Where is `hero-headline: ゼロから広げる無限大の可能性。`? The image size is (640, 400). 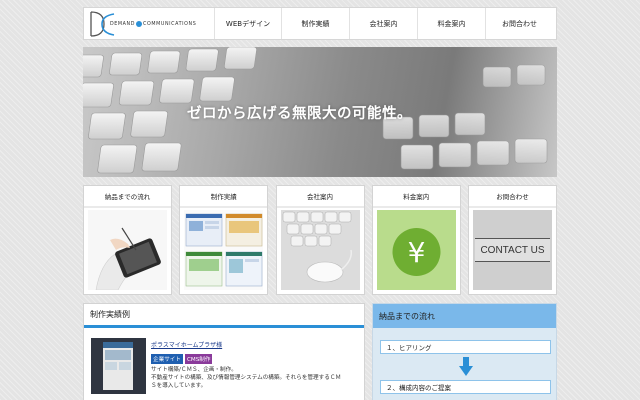
hero-headline: ゼロから広げる無限大の可能性。 is located at coordinates (299, 114).